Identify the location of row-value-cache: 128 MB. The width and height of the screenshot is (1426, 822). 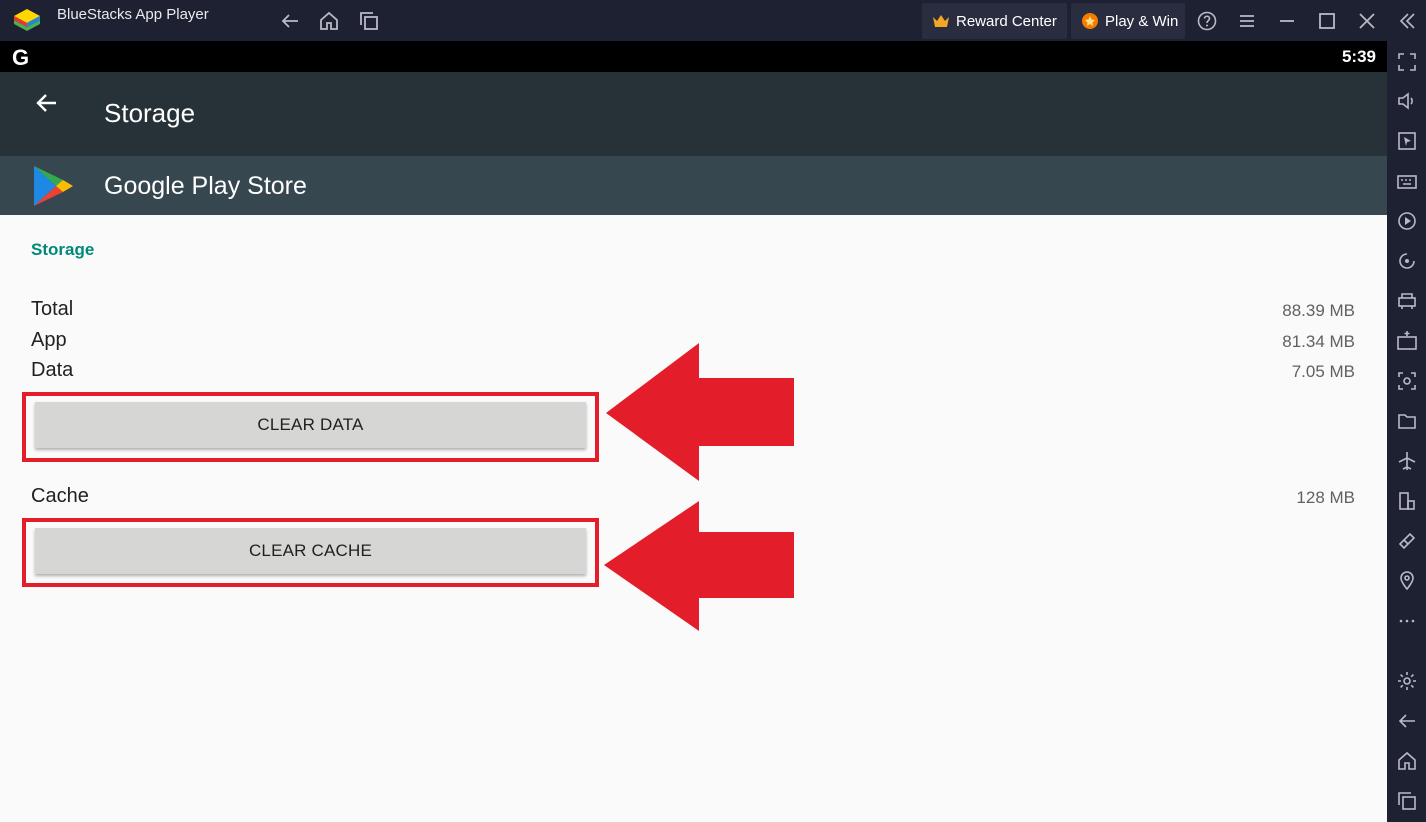
(1325, 497).